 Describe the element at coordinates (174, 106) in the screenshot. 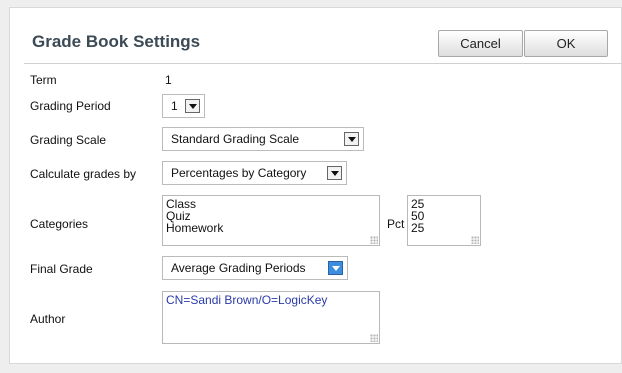

I see `grading-period-value: 1` at that location.